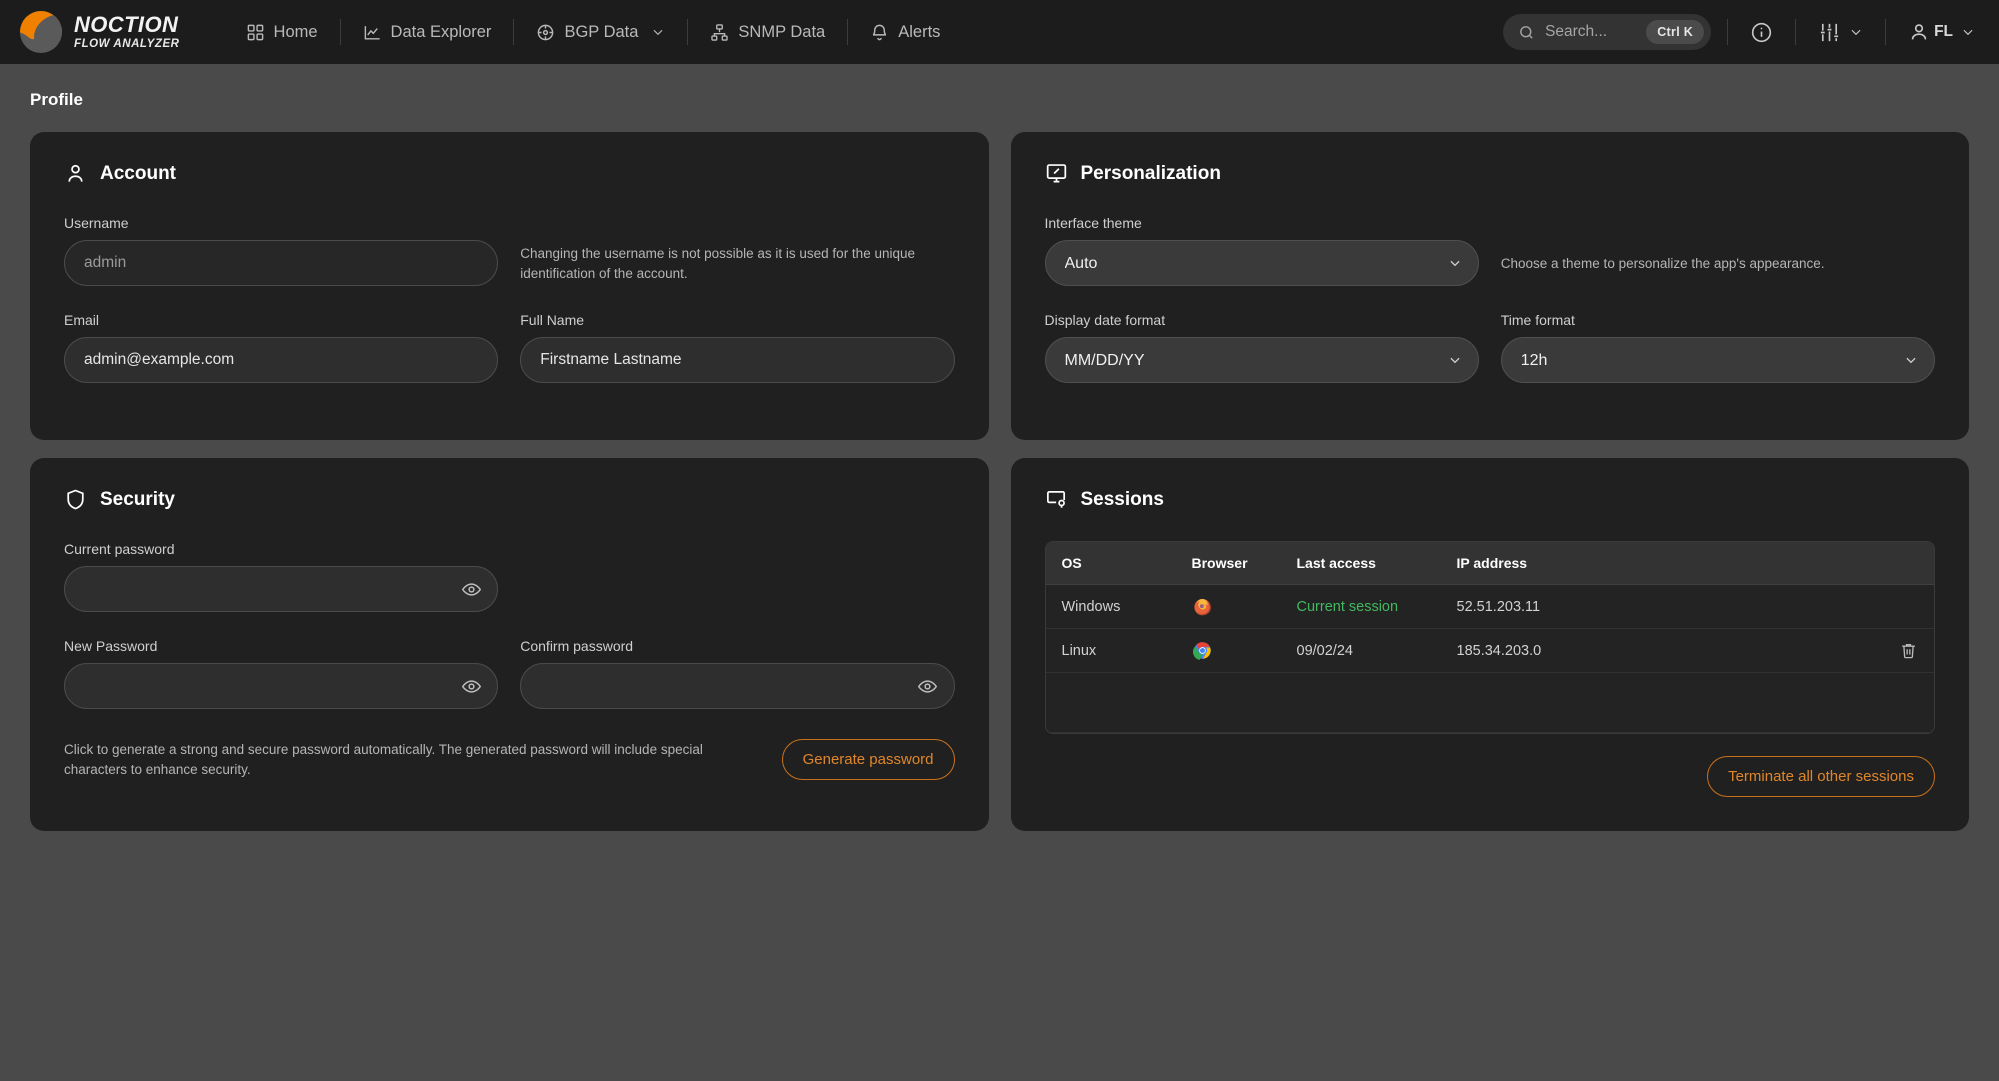  What do you see at coordinates (1110, 606) in the screenshot?
I see `session-os: Windows` at bounding box center [1110, 606].